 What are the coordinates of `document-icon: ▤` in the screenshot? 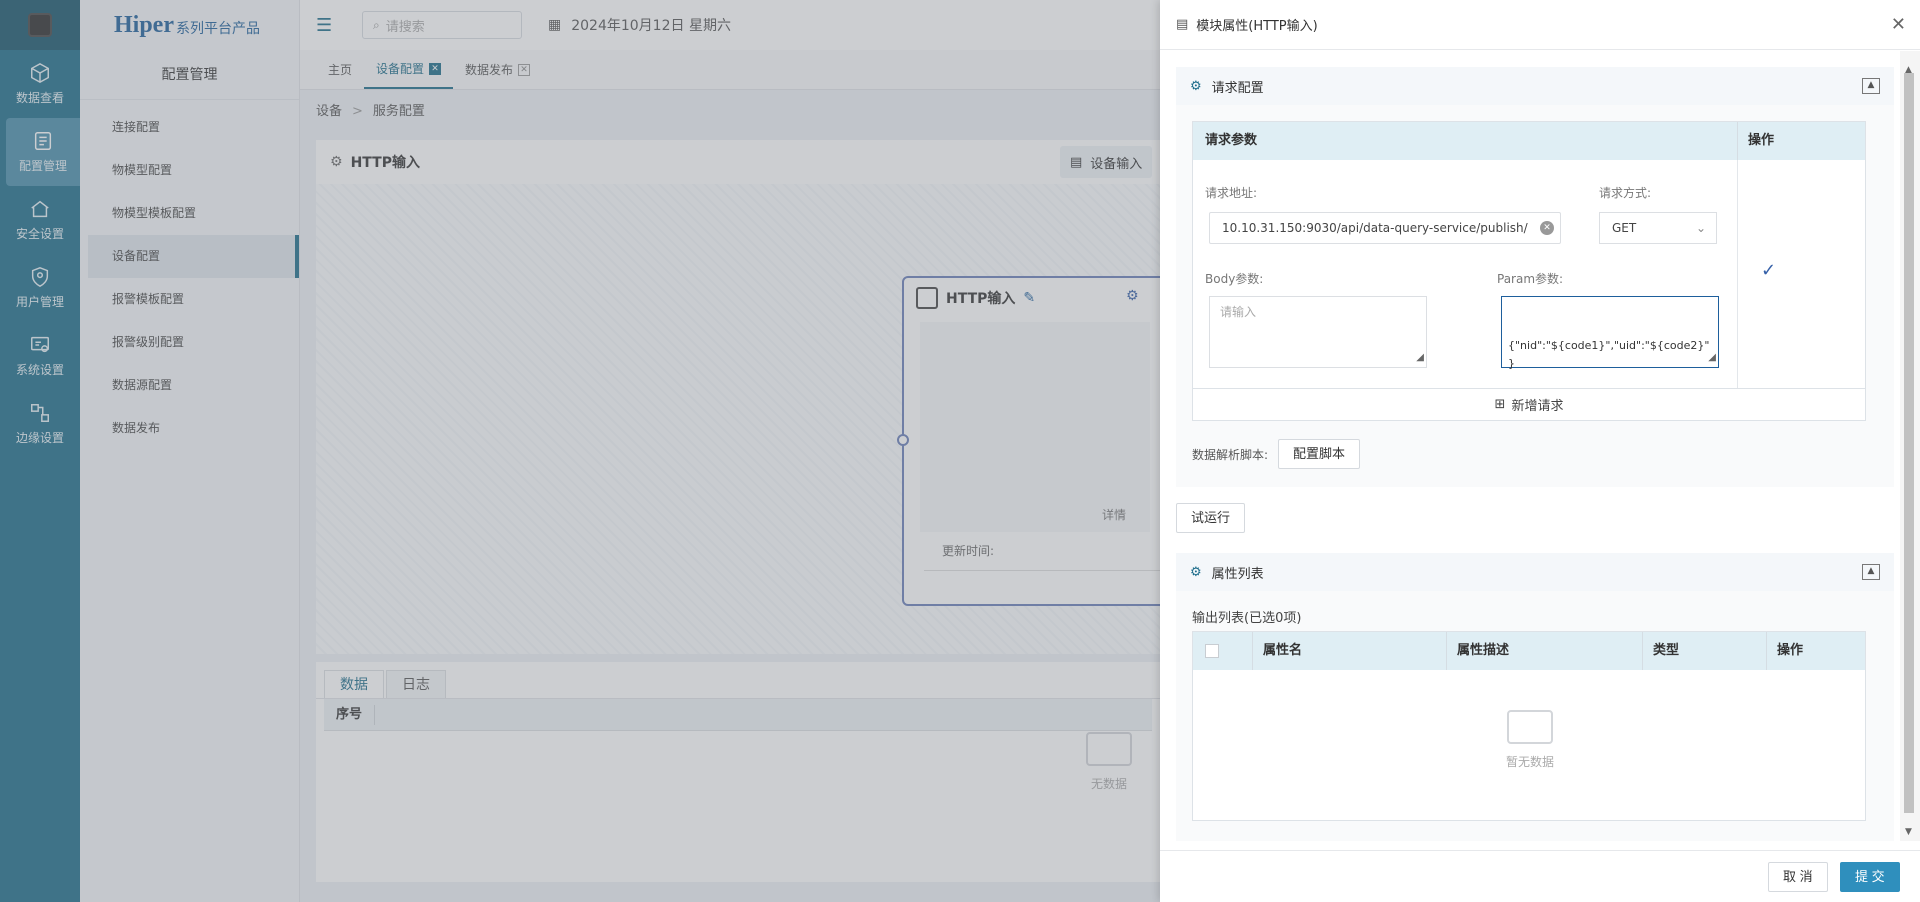 It's located at (1182, 24).